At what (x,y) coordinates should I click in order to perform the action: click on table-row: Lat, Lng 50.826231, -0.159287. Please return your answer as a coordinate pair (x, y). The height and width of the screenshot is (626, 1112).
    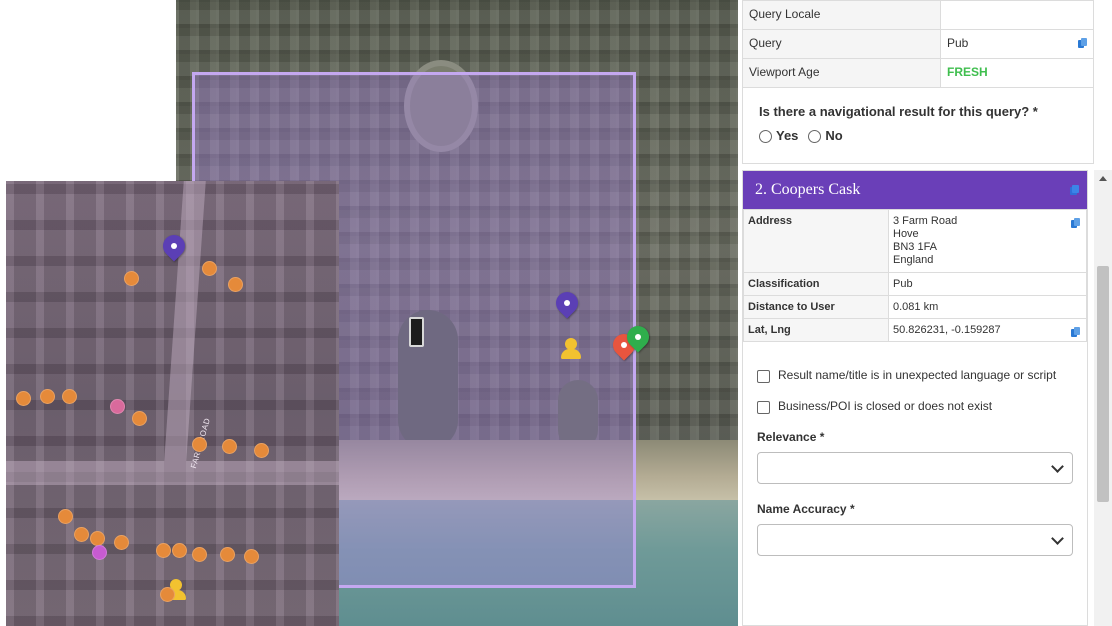
    Looking at the image, I should click on (915, 330).